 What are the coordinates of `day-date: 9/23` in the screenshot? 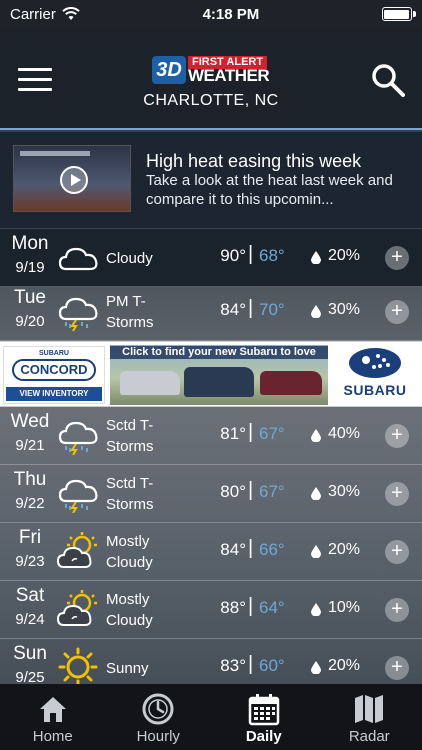 It's located at (30, 561).